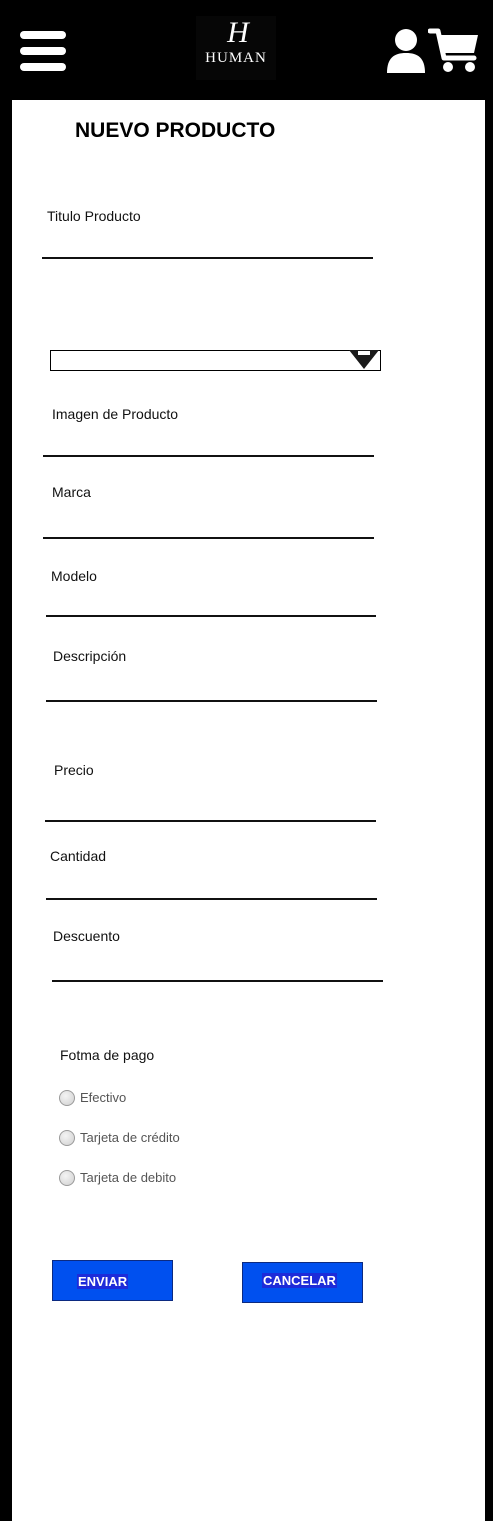  What do you see at coordinates (128, 1177) in the screenshot?
I see `radio-label: Tarjeta de debito` at bounding box center [128, 1177].